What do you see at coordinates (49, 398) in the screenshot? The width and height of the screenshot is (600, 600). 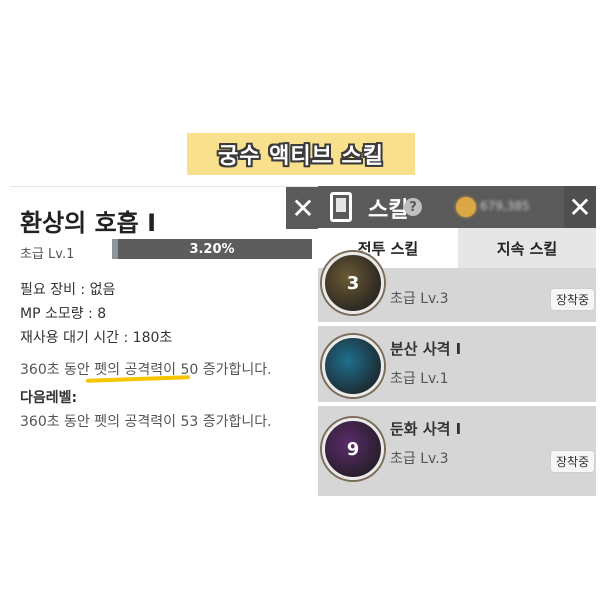 I see `next-level-title: 다음레벨:` at bounding box center [49, 398].